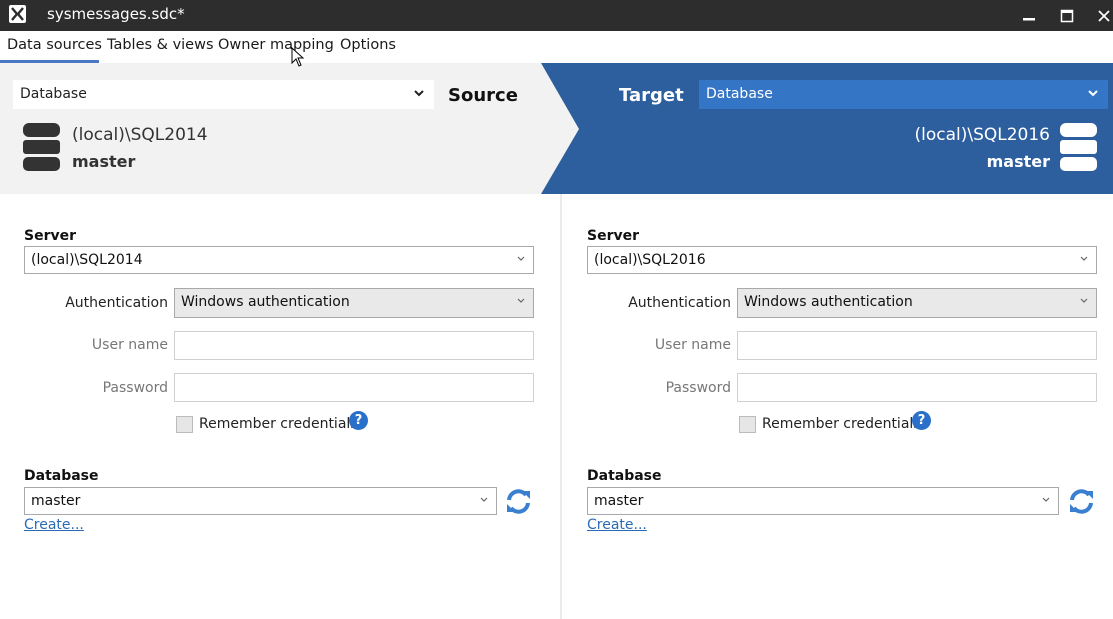  I want to click on target-server-combo: (local)\SQL2016, so click(842, 260).